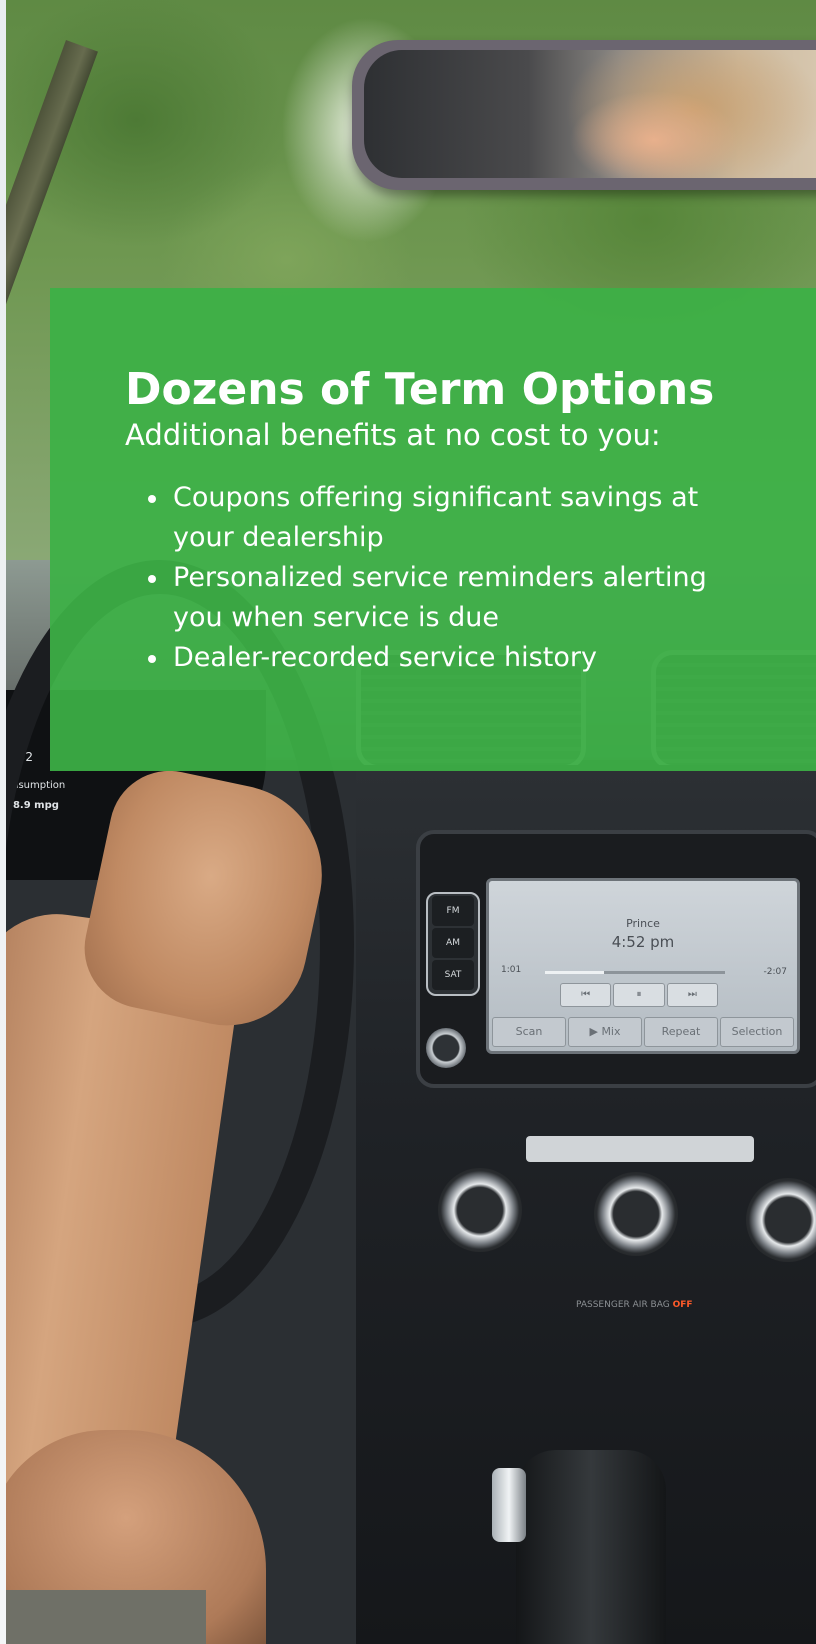  Describe the element at coordinates (591, 1547) in the screenshot. I see `gear-shifter` at that location.